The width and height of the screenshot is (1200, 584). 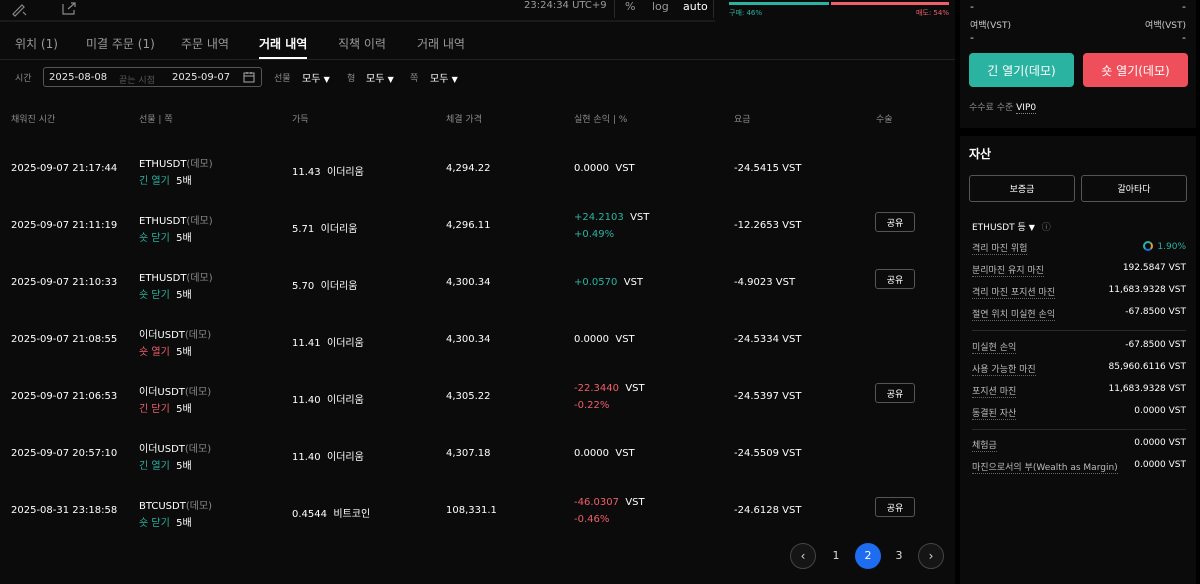 I want to click on cell-time: 2025-08-31 23:18:58, so click(x=64, y=510).